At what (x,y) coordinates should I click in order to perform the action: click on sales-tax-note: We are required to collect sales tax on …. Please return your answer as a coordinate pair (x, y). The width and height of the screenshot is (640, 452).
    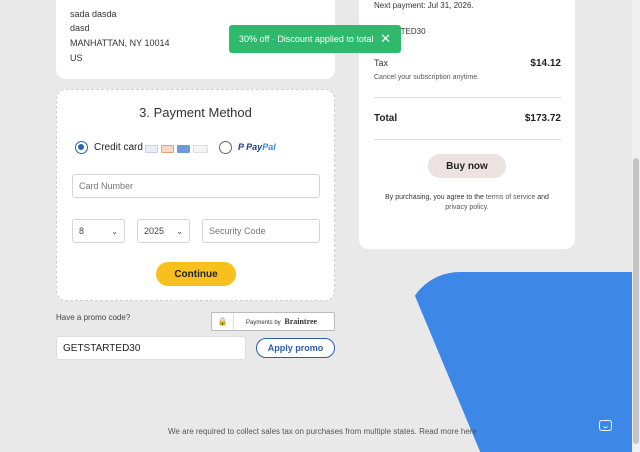
    Looking at the image, I should click on (322, 431).